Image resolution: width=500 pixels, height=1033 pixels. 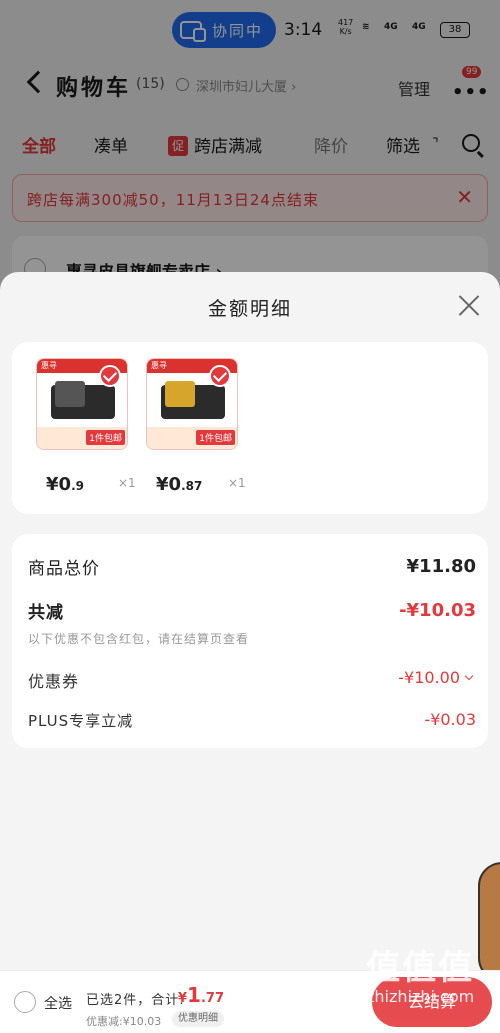 I want to click on mascot-image, so click(x=489, y=922).